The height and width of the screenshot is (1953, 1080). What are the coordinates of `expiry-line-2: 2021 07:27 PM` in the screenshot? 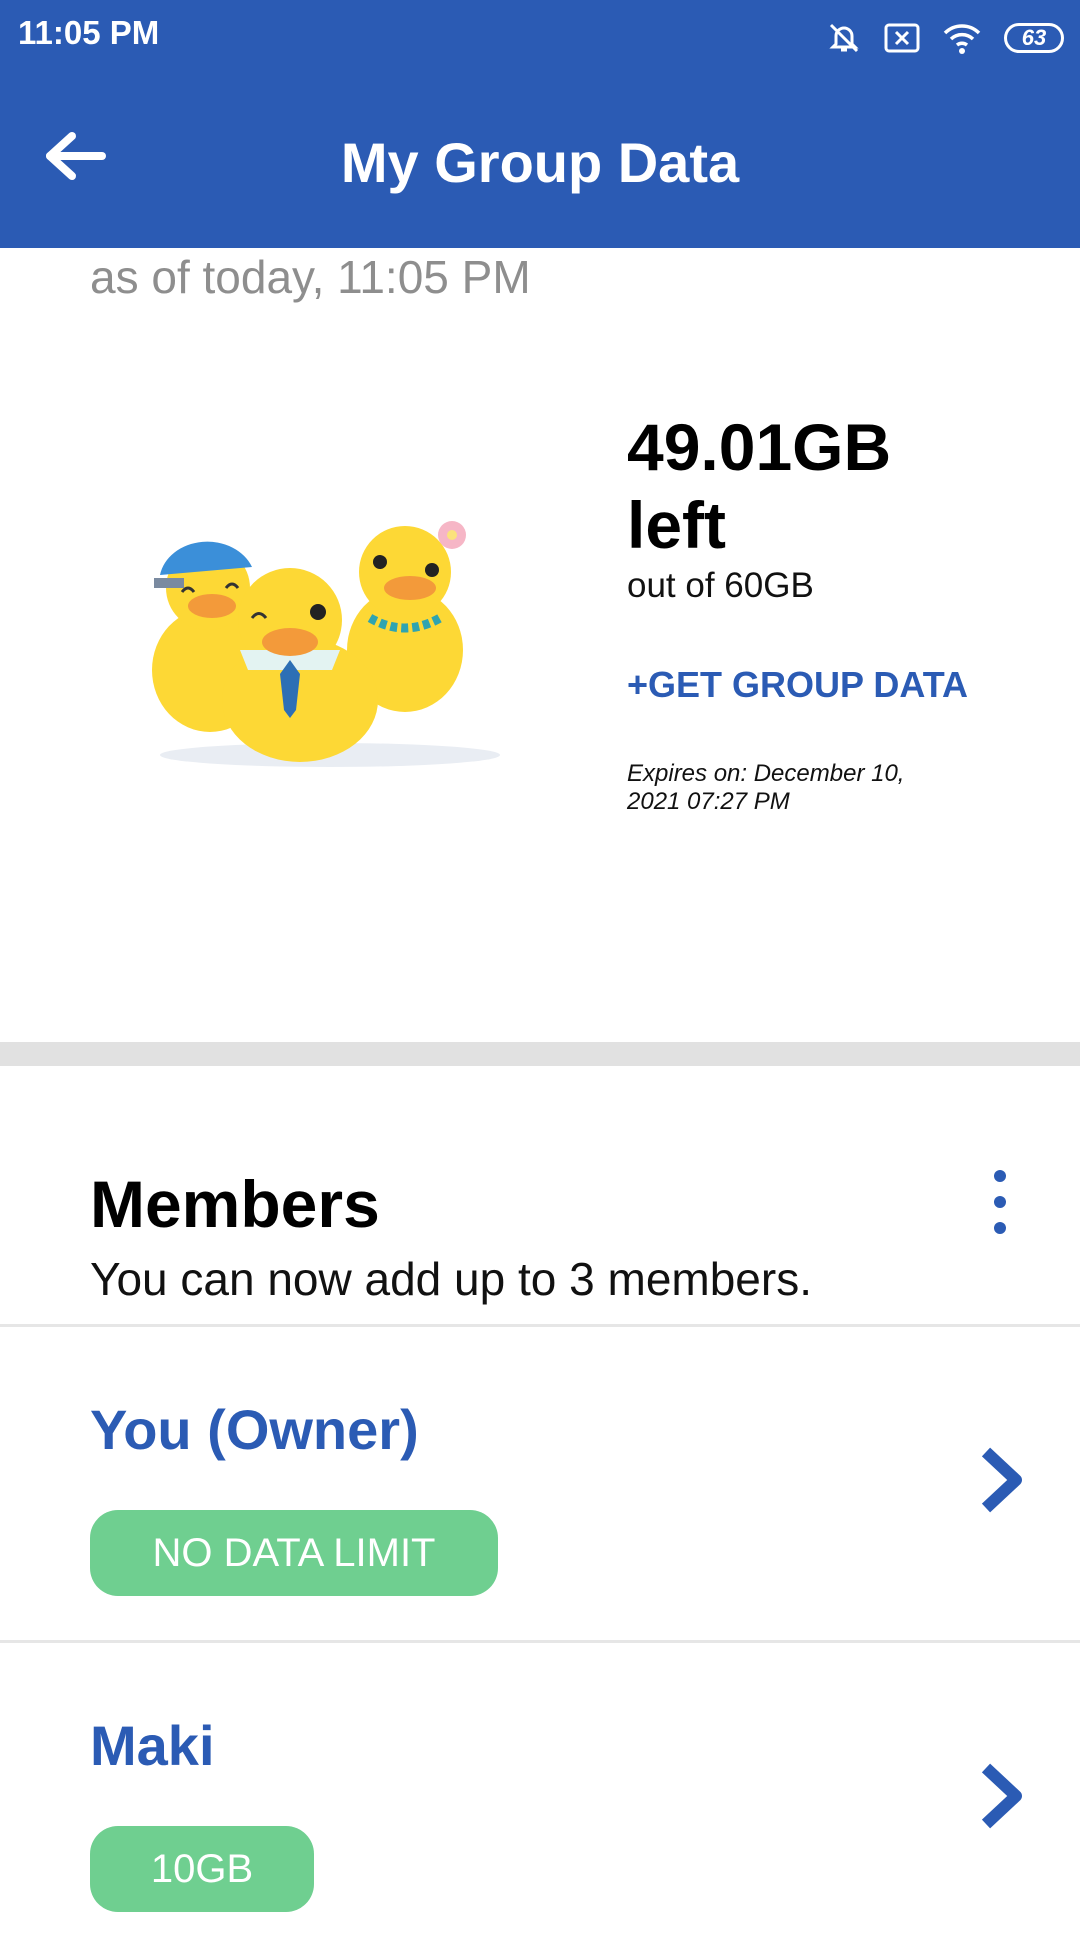 It's located at (708, 801).